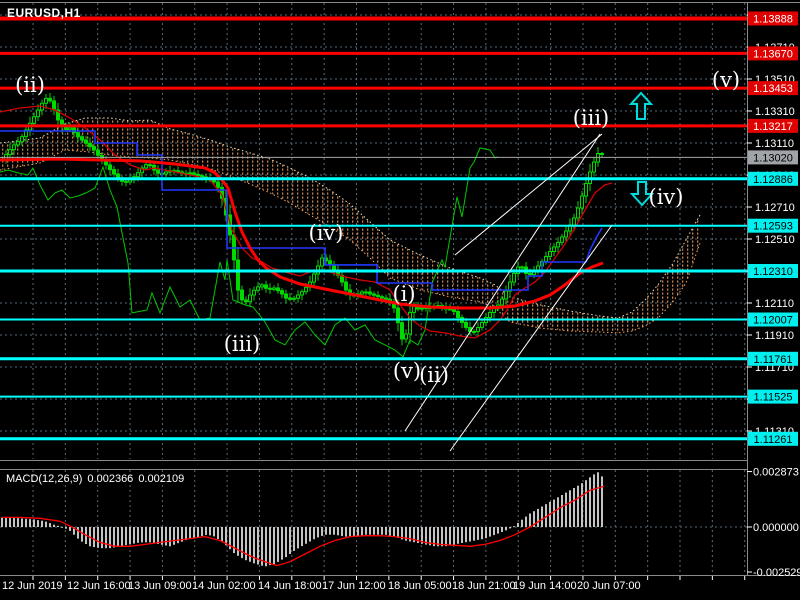  I want to click on svg-text: 1.13020, so click(773, 158).